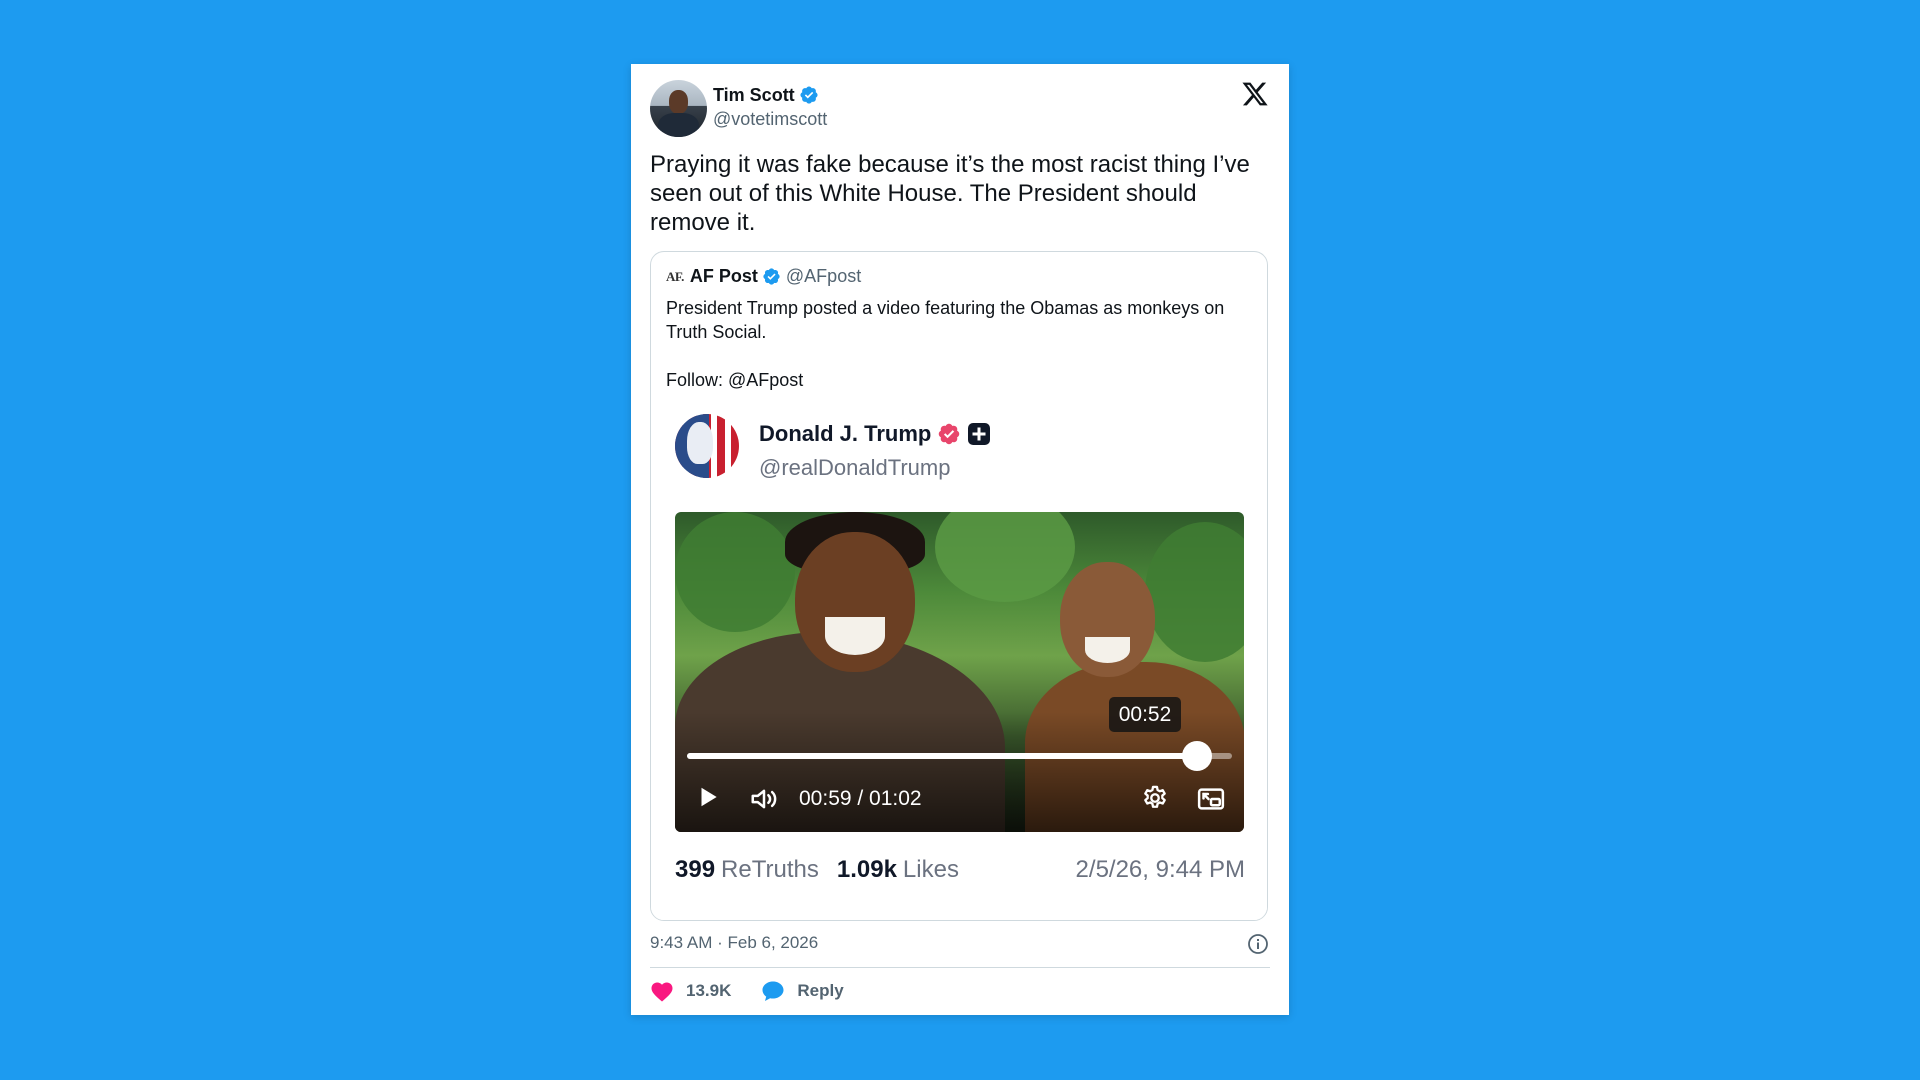  Describe the element at coordinates (734, 943) in the screenshot. I see `tweet-timestamp: 9:43 AM · Feb 6, 2026` at that location.